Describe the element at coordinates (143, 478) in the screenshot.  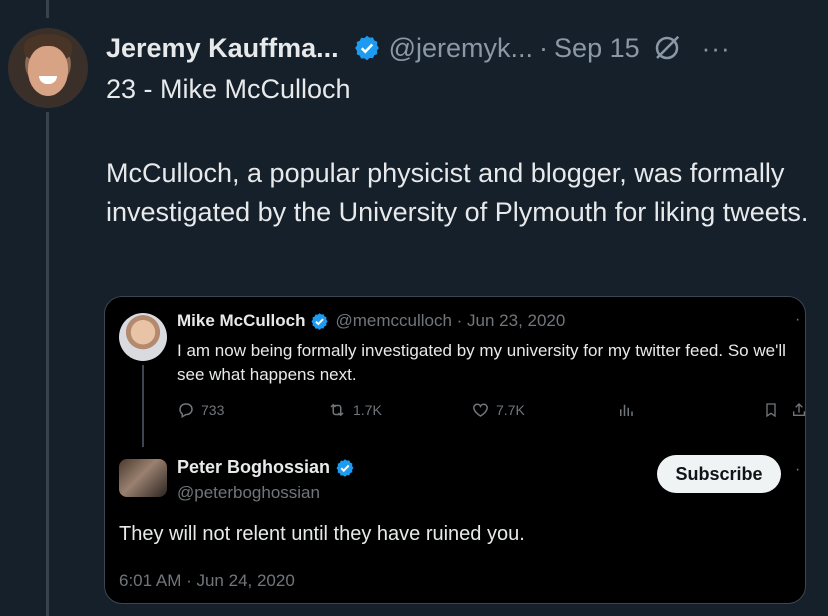
I see `reply-author-avatar` at that location.